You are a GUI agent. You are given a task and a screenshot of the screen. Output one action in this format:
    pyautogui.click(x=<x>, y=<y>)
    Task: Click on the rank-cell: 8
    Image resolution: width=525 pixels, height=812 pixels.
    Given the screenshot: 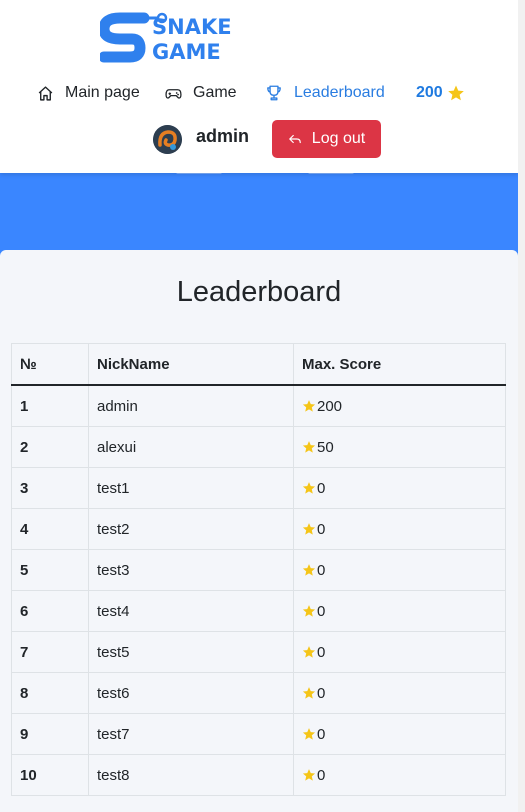 What is the action you would take?
    pyautogui.click(x=50, y=693)
    